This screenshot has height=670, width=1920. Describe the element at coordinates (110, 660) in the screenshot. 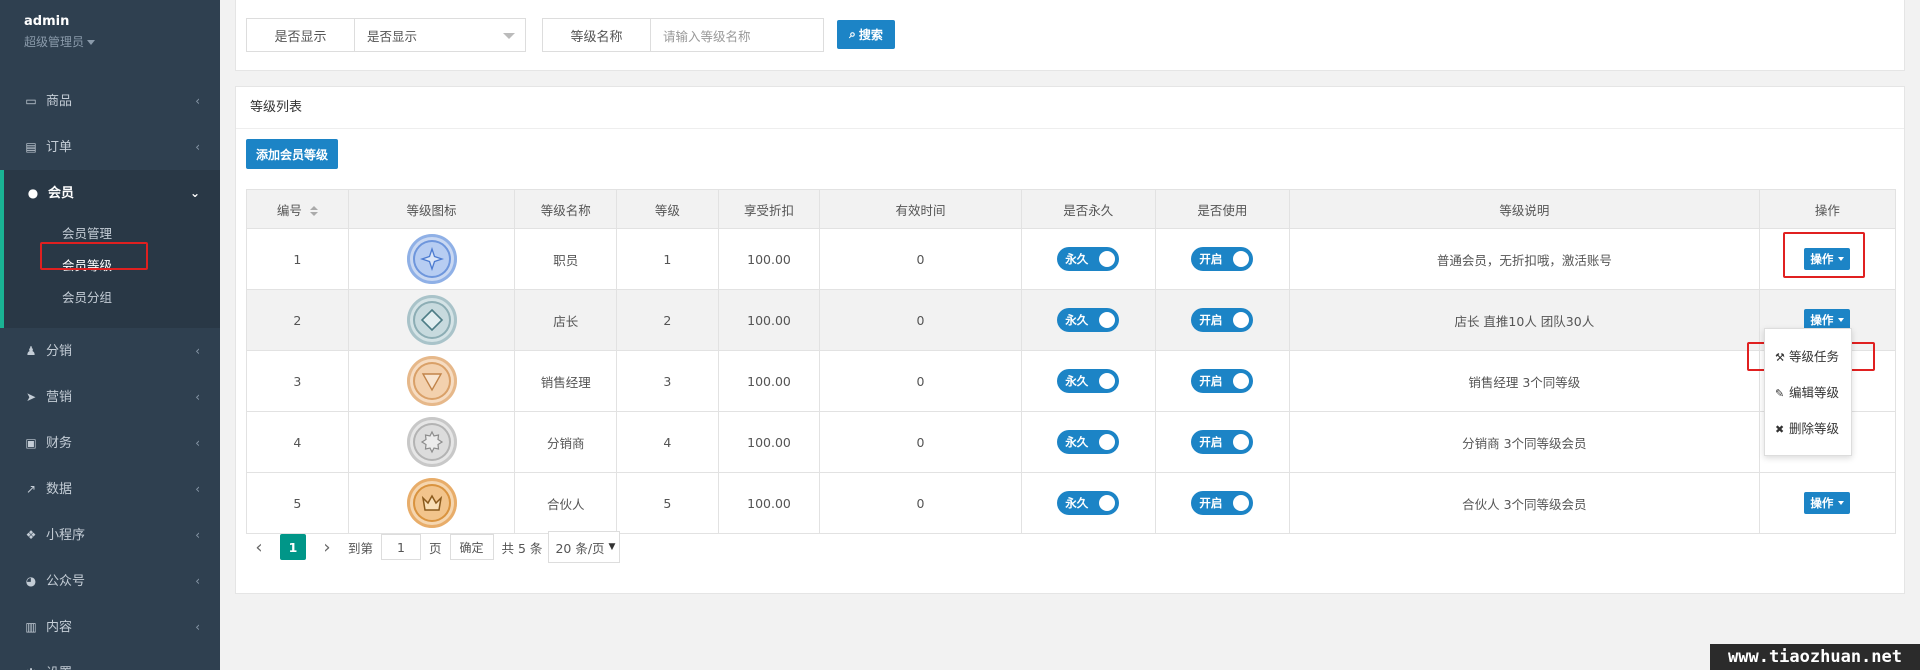

I see `sidebar-item-settings: ✱设置‹` at that location.